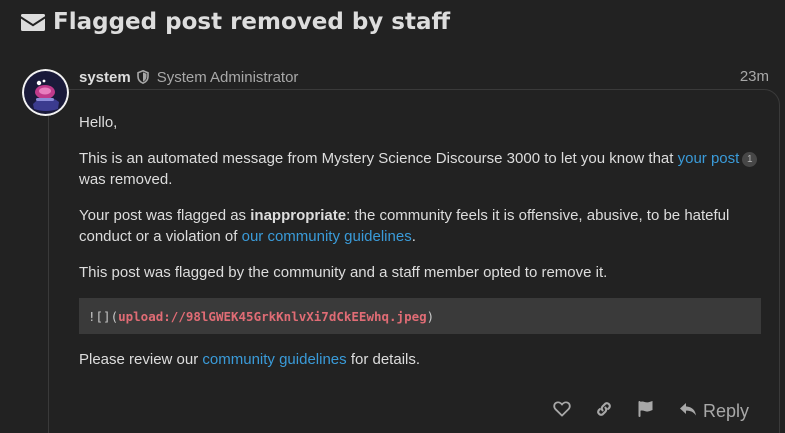  What do you see at coordinates (750, 159) in the screenshot?
I see `link-click-count-badge: 1` at bounding box center [750, 159].